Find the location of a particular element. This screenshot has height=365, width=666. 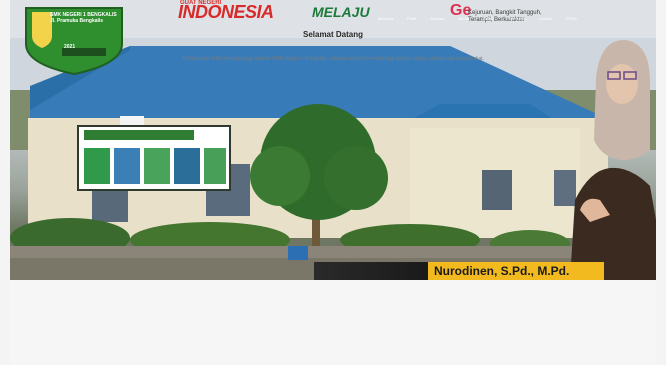

nav-item-ppdb: PPDB is located at coordinates (571, 18).